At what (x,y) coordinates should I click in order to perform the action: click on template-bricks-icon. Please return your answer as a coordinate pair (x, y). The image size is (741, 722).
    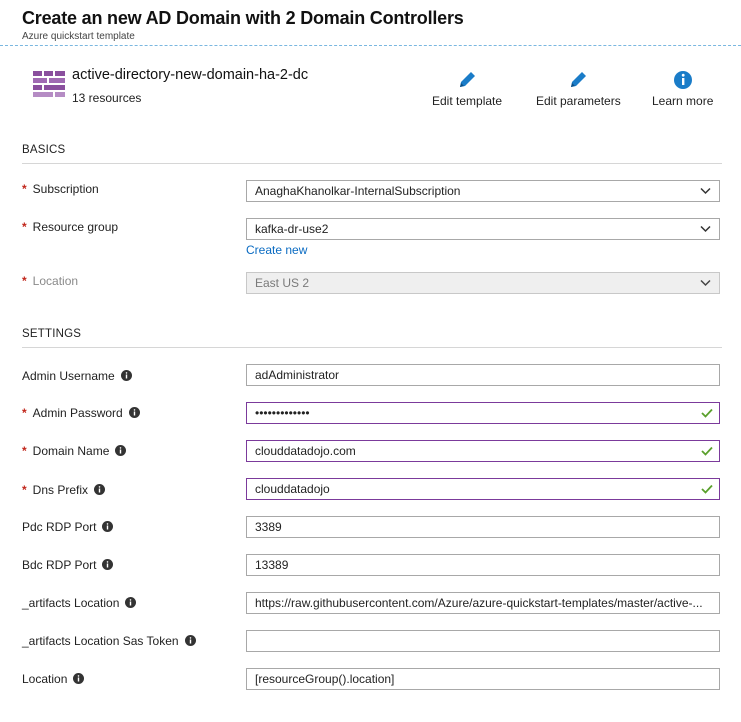
    Looking at the image, I should click on (49, 84).